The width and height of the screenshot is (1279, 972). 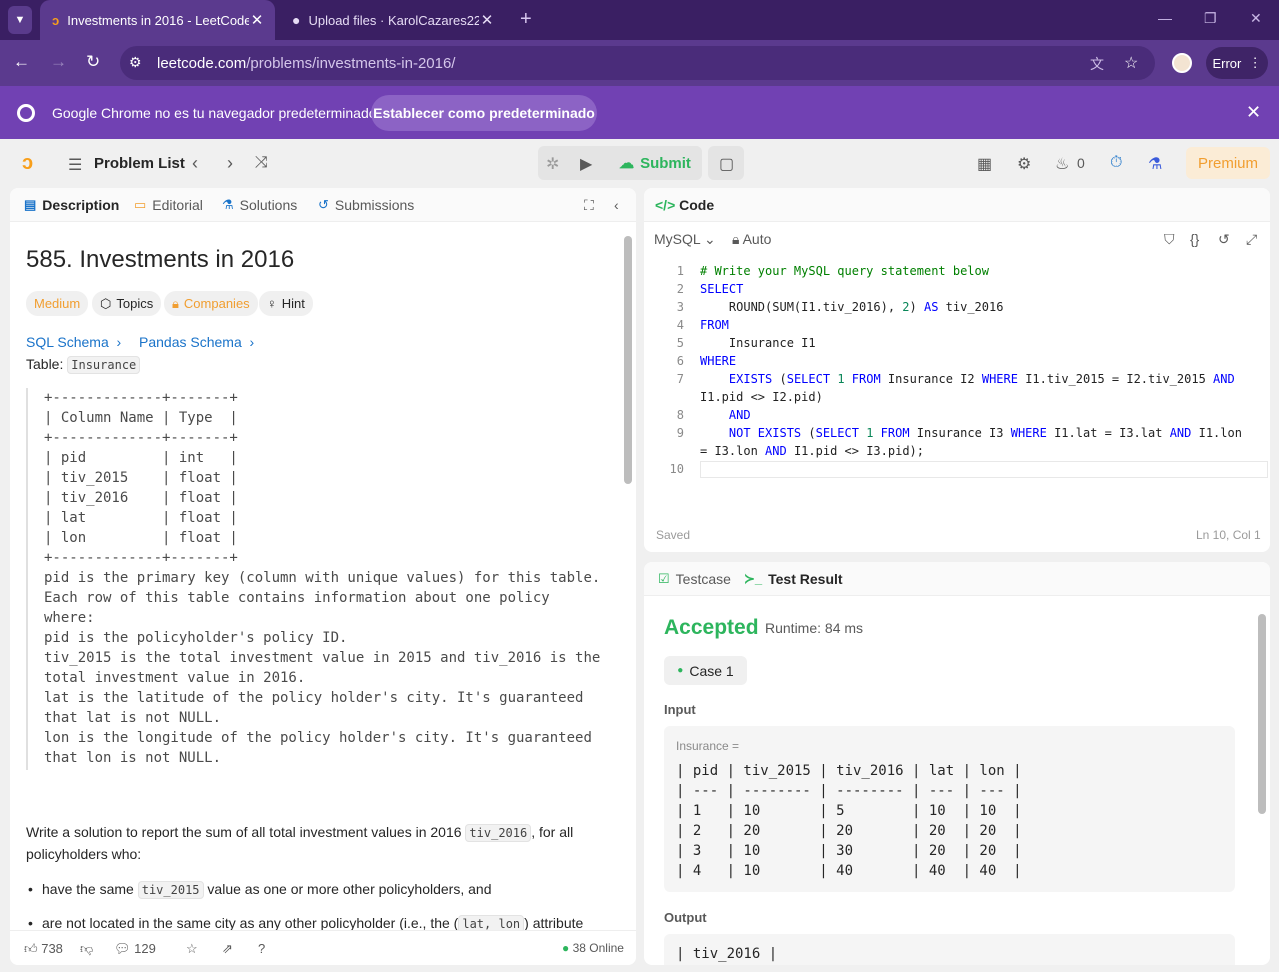 I want to click on bookmark-icon: ⛉, so click(x=1169, y=239).